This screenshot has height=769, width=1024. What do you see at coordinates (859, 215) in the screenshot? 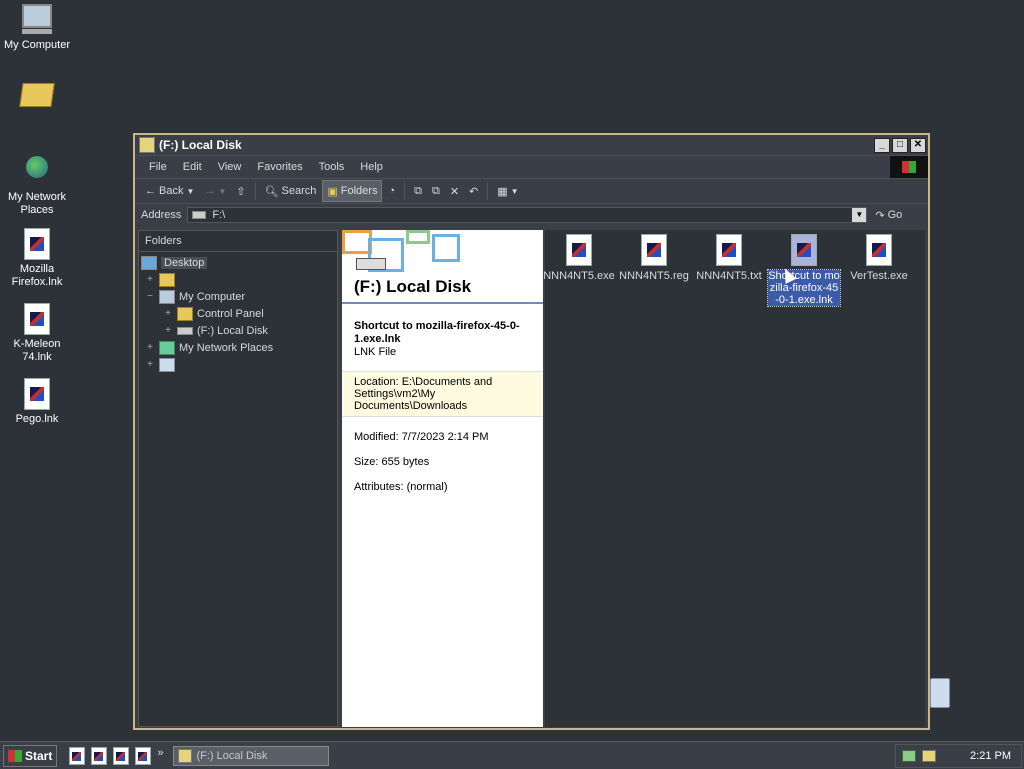
I see `address-dropdown-button: ▼` at bounding box center [859, 215].